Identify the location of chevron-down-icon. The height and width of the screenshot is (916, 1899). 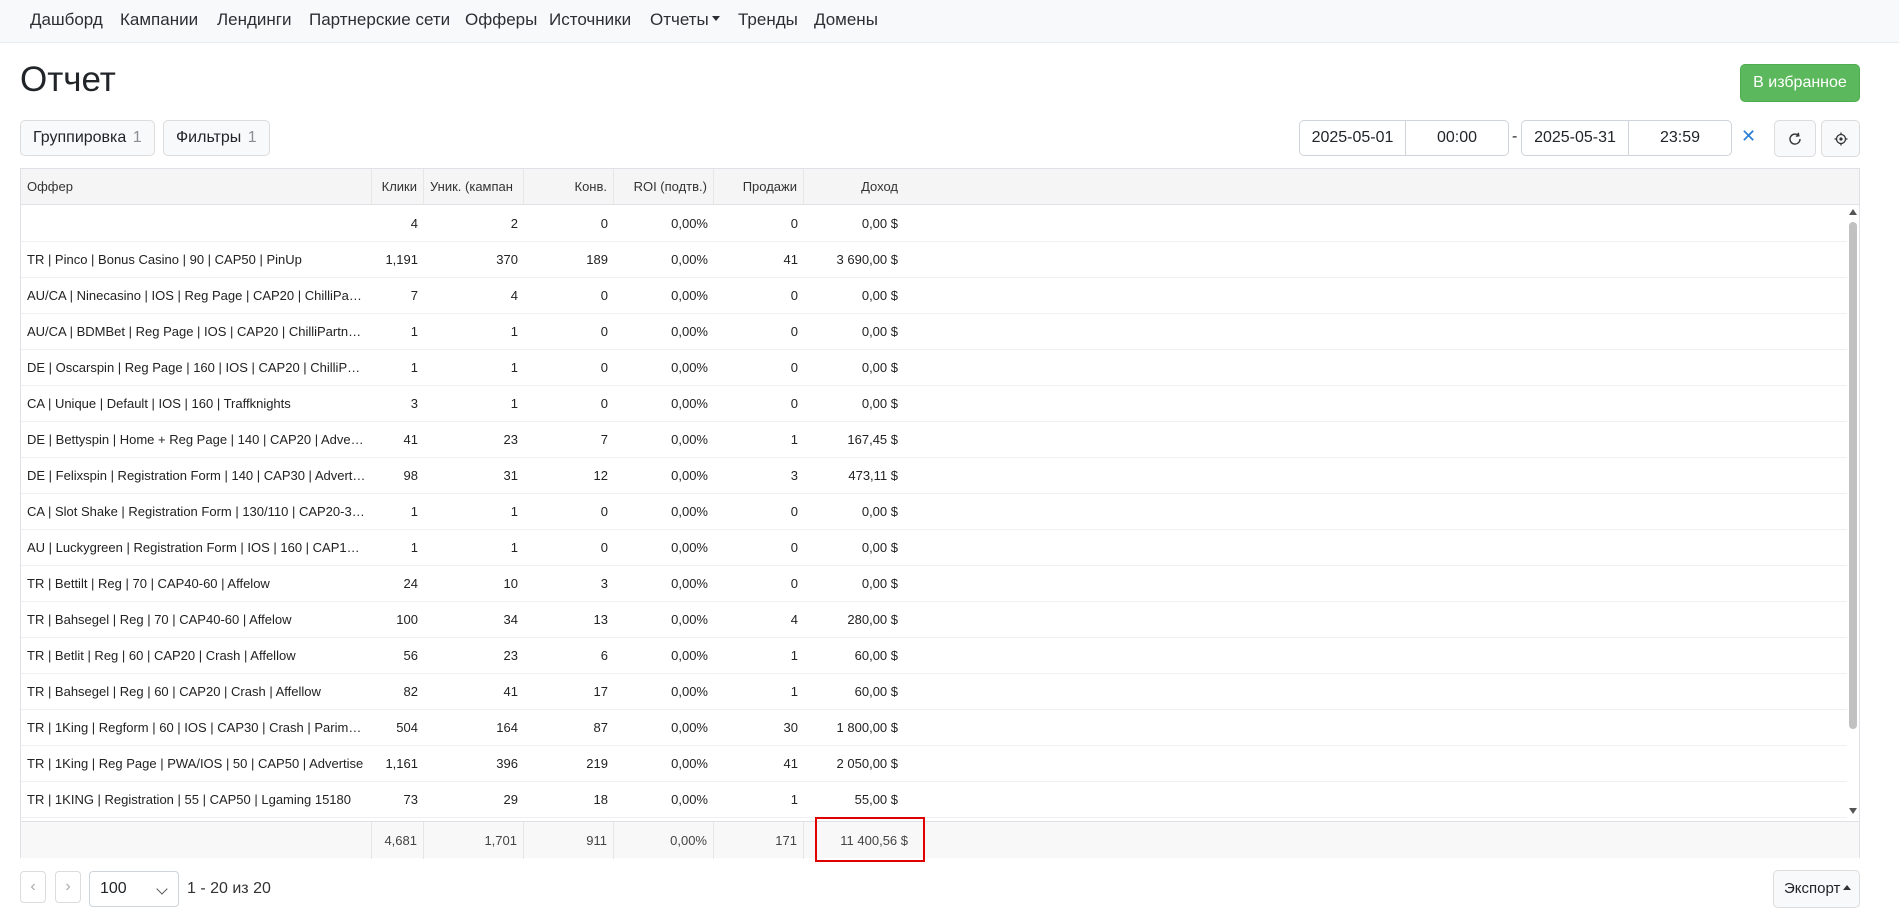
(715, 19).